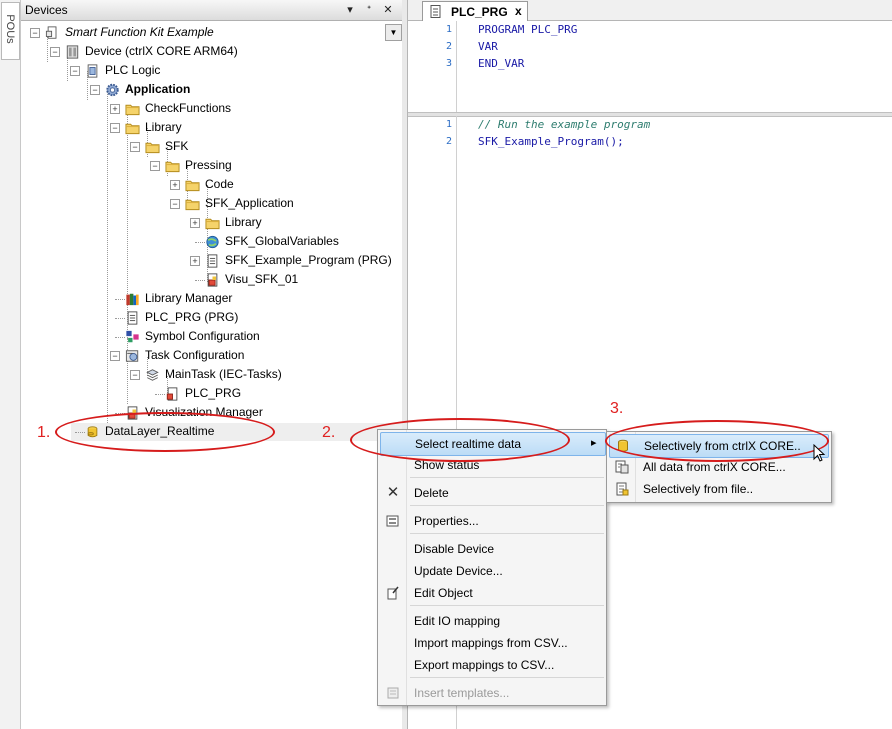  What do you see at coordinates (236, 71) in the screenshot?
I see `tree-item: − PLC Logic` at bounding box center [236, 71].